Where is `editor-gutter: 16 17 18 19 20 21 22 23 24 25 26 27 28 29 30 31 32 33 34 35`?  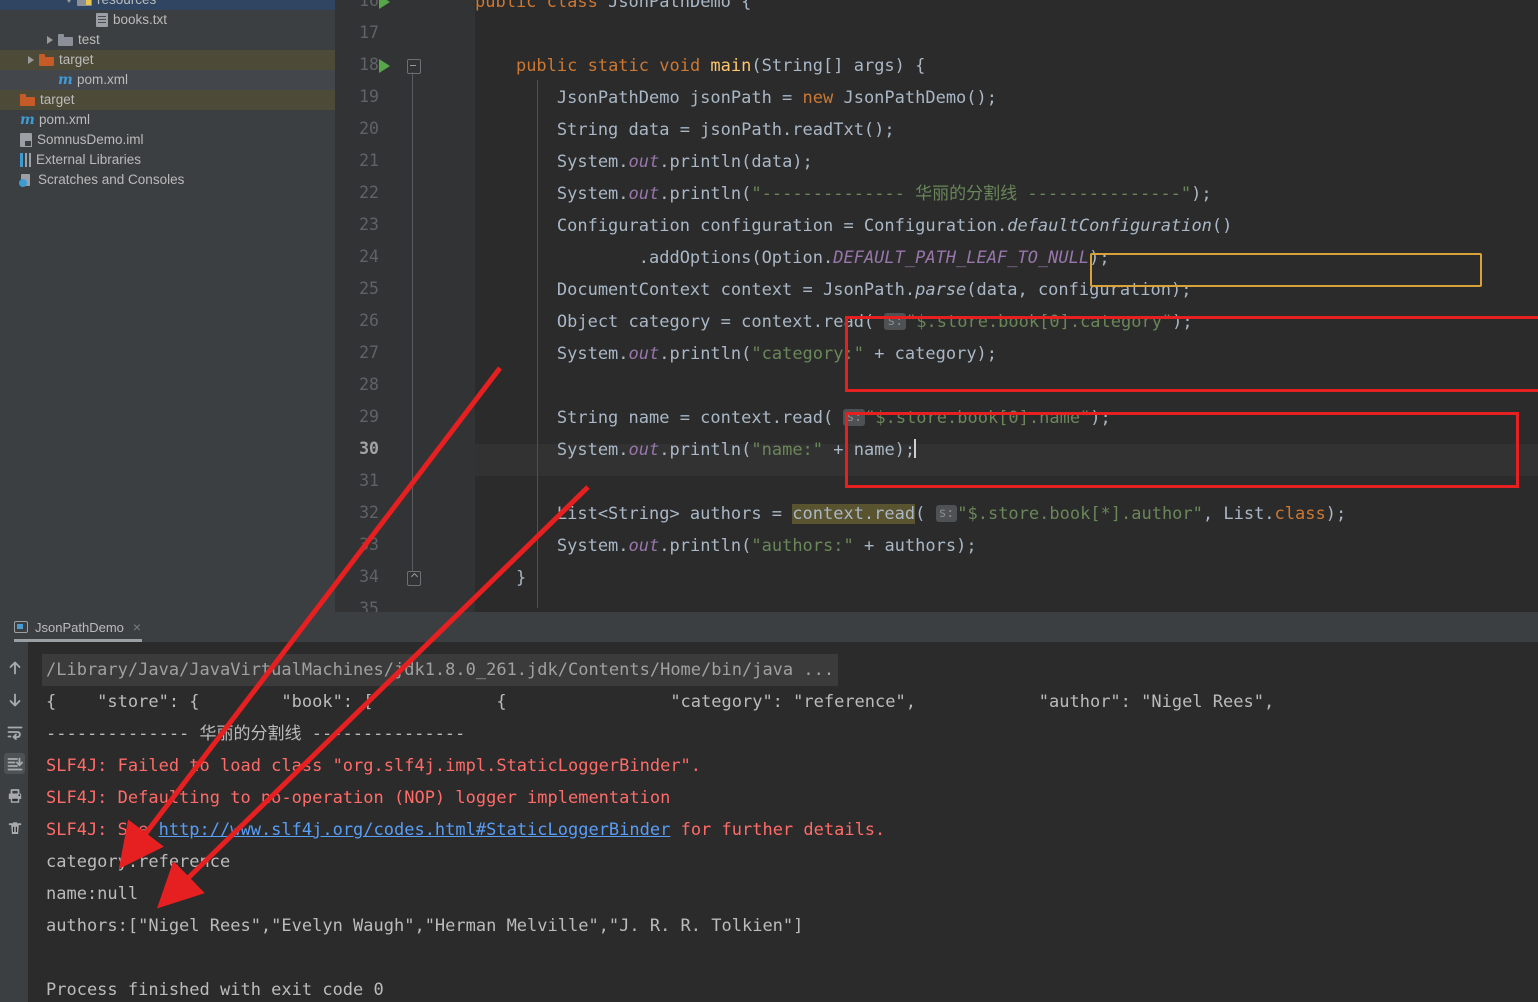 editor-gutter: 16 17 18 19 20 21 22 23 24 25 26 27 28 29 30 31 32 33 34 35 is located at coordinates (405, 306).